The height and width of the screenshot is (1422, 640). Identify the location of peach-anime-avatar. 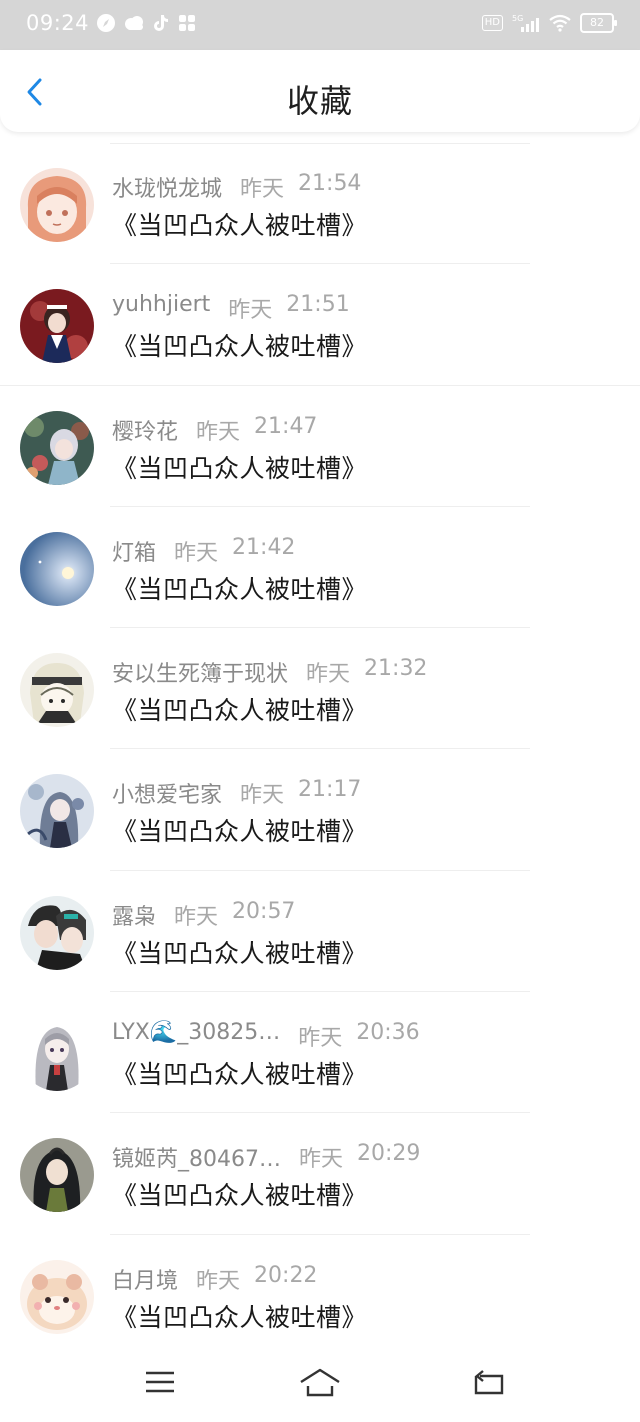
(57, 205).